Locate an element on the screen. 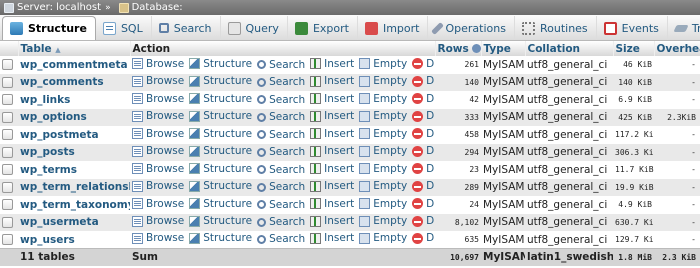  tab-sql: SQL is located at coordinates (124, 28).